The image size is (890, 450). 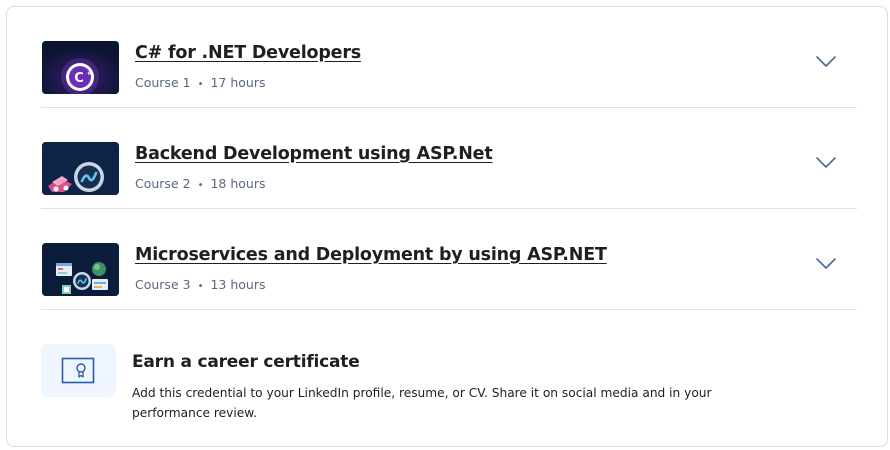 I want to click on certificate-icon-box, so click(x=78, y=370).